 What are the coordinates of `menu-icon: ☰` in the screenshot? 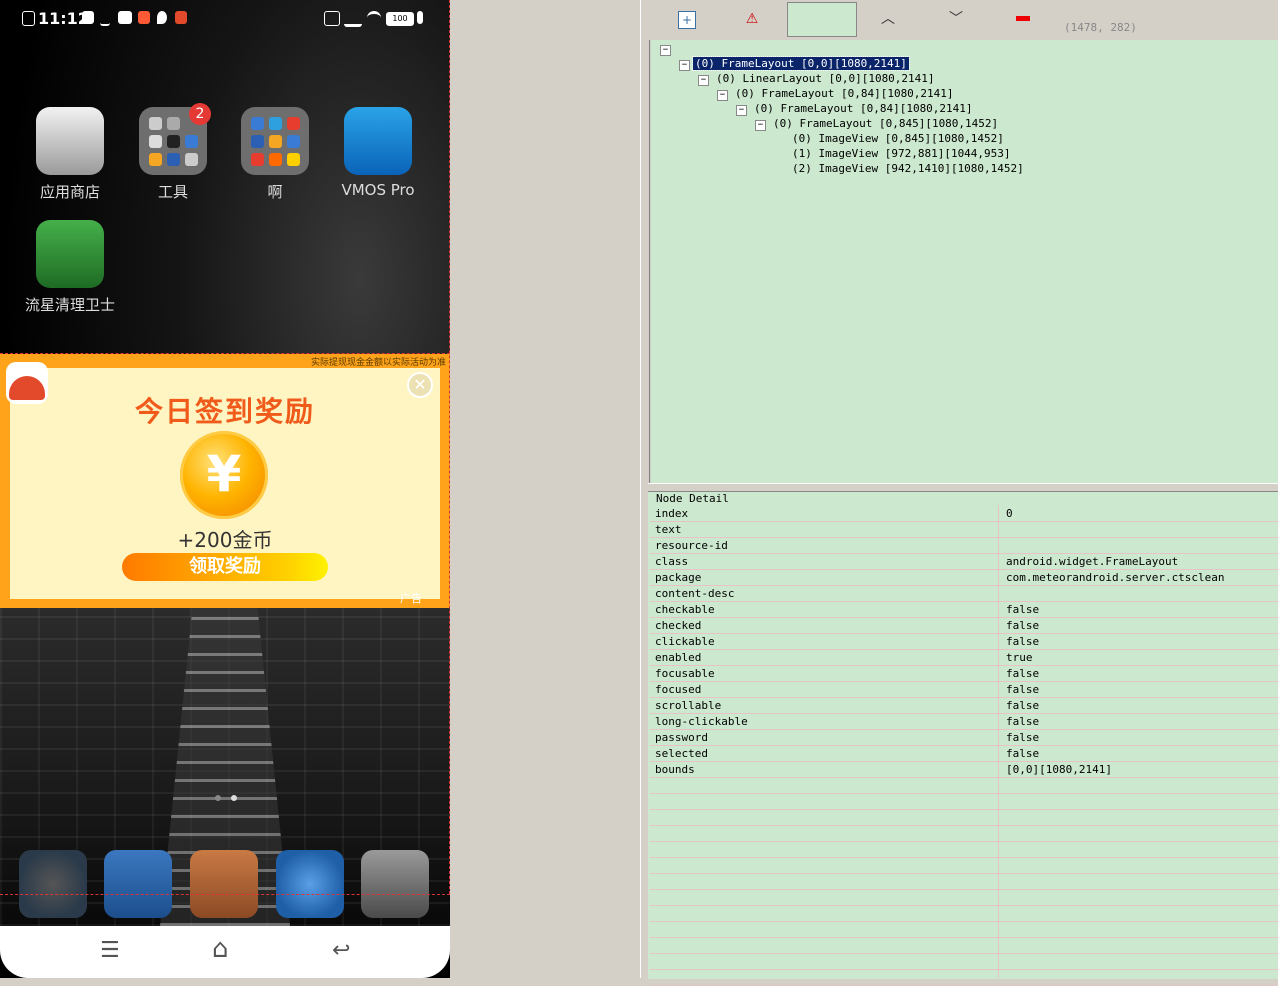 It's located at (110, 950).